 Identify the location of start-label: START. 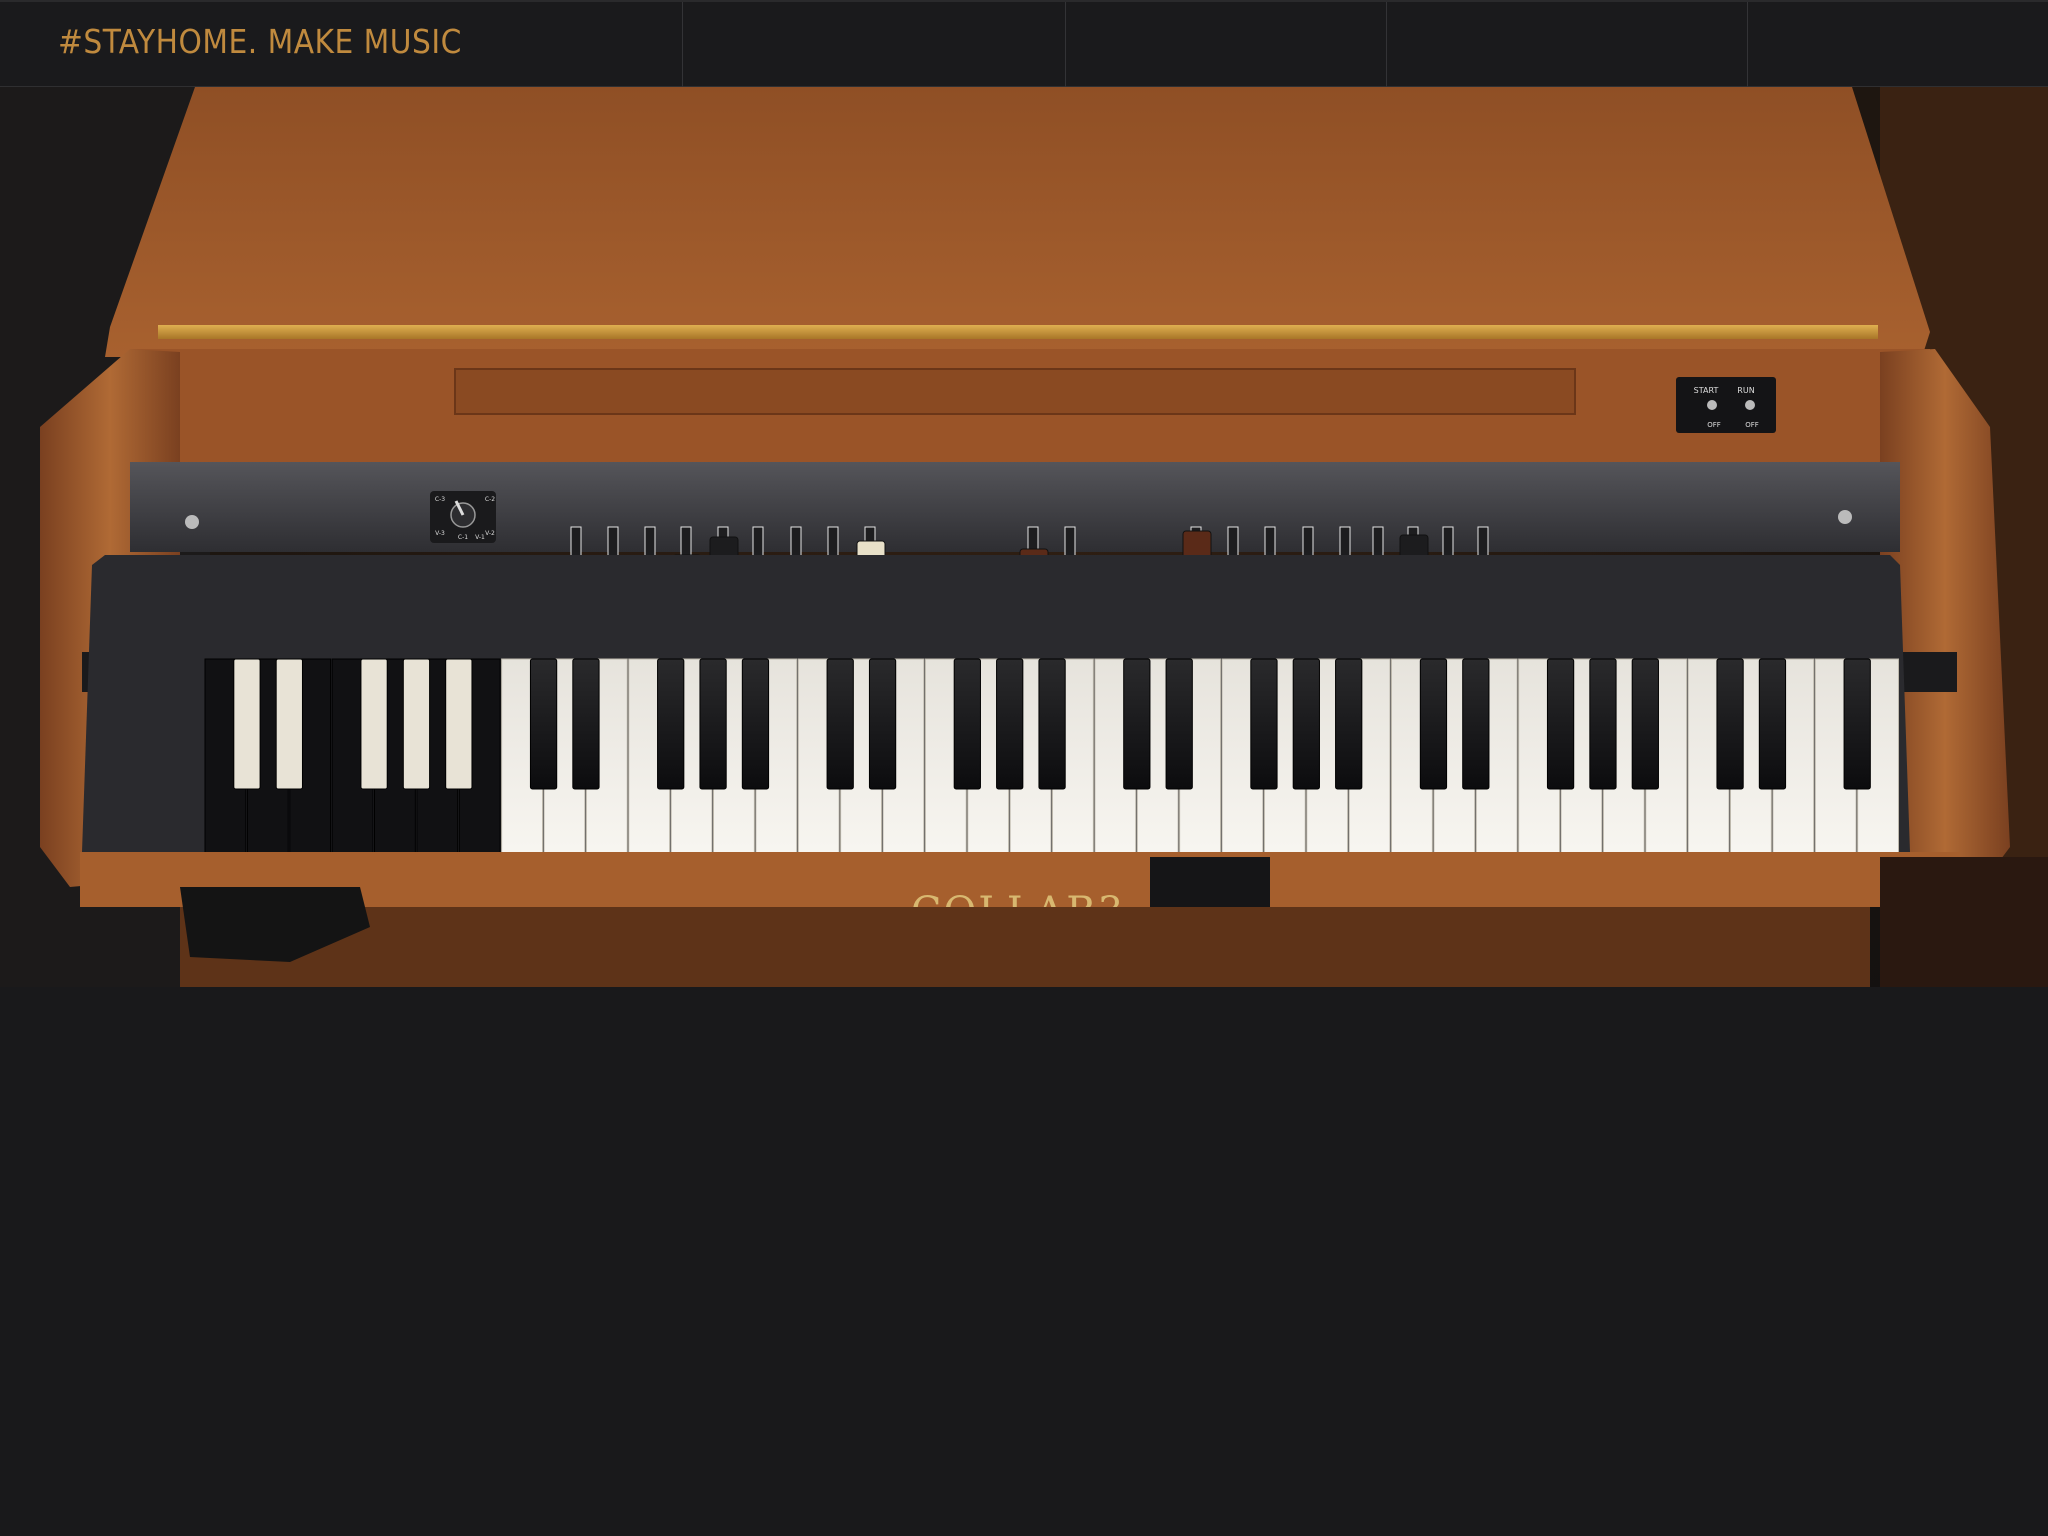
(1706, 390).